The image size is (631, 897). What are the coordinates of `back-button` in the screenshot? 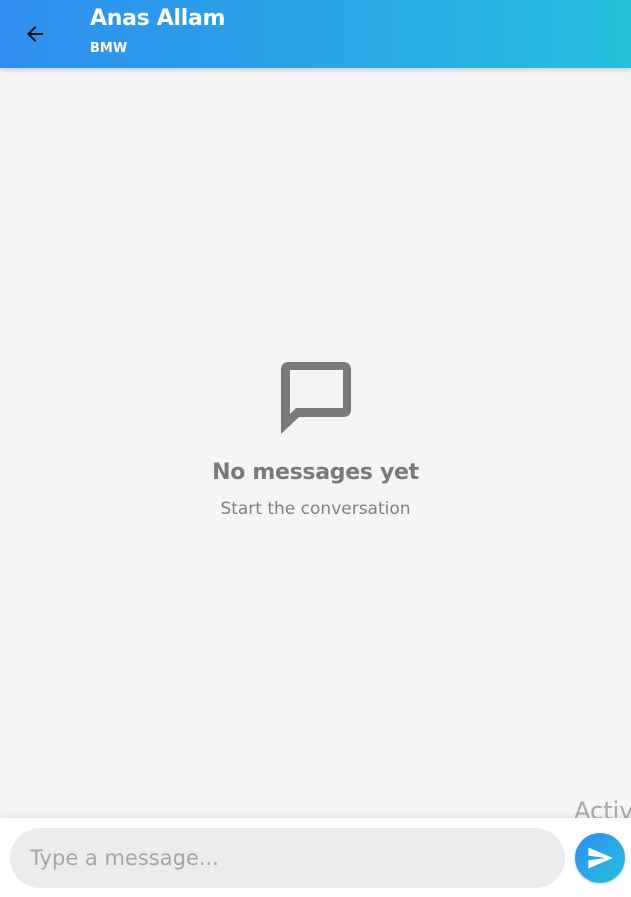 It's located at (35, 34).